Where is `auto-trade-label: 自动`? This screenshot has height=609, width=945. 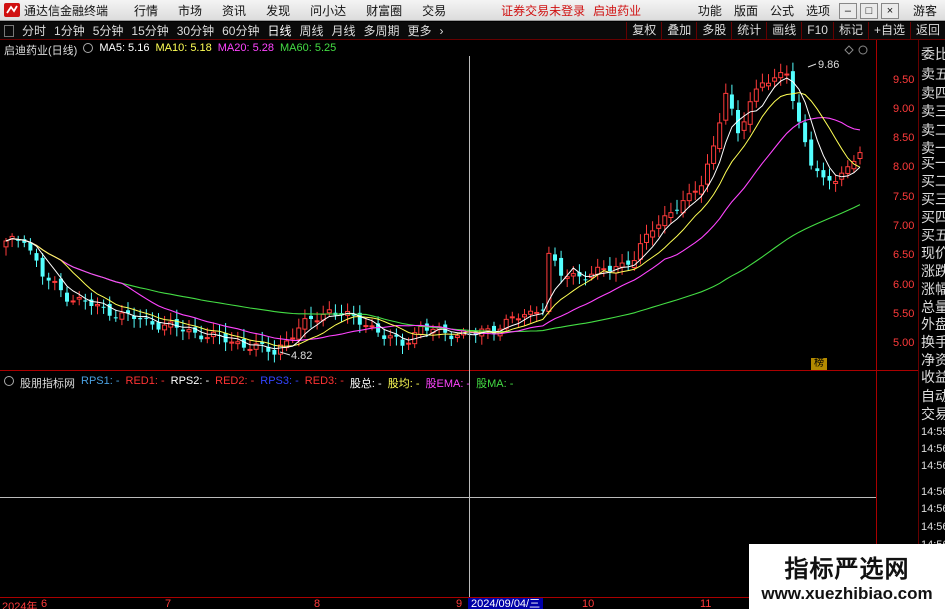
auto-trade-label: 自动 is located at coordinates (933, 396).